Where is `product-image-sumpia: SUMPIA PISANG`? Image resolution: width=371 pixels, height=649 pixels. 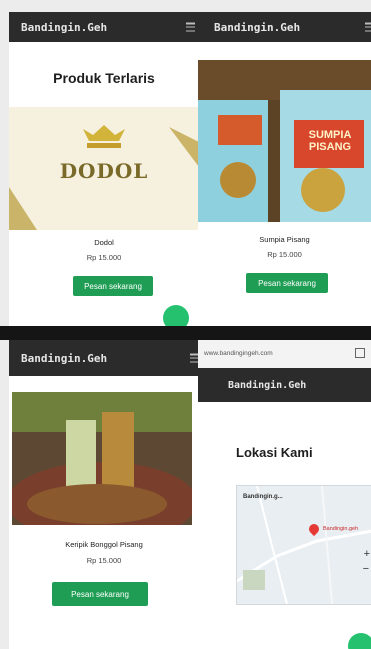
product-image-sumpia: SUMPIA PISANG is located at coordinates (284, 141).